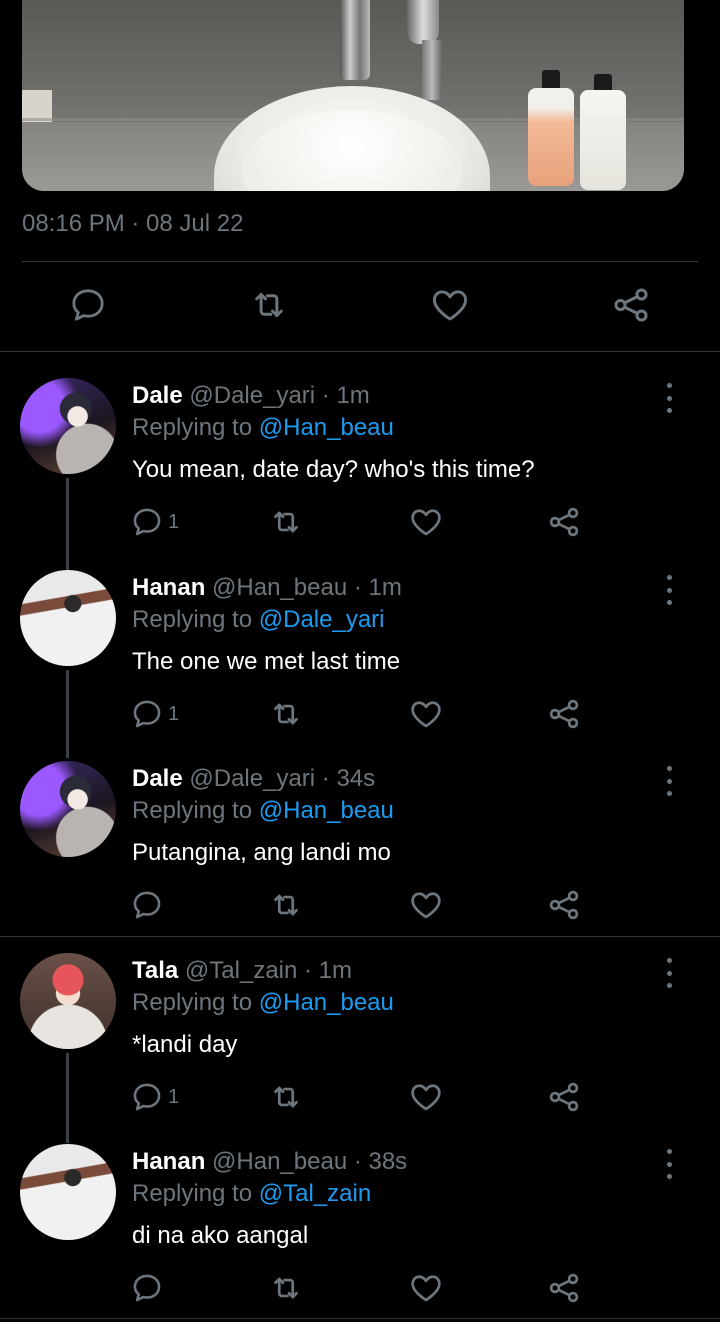  I want to click on tweet-header: Hanan @Han_beau · 1m, so click(267, 588).